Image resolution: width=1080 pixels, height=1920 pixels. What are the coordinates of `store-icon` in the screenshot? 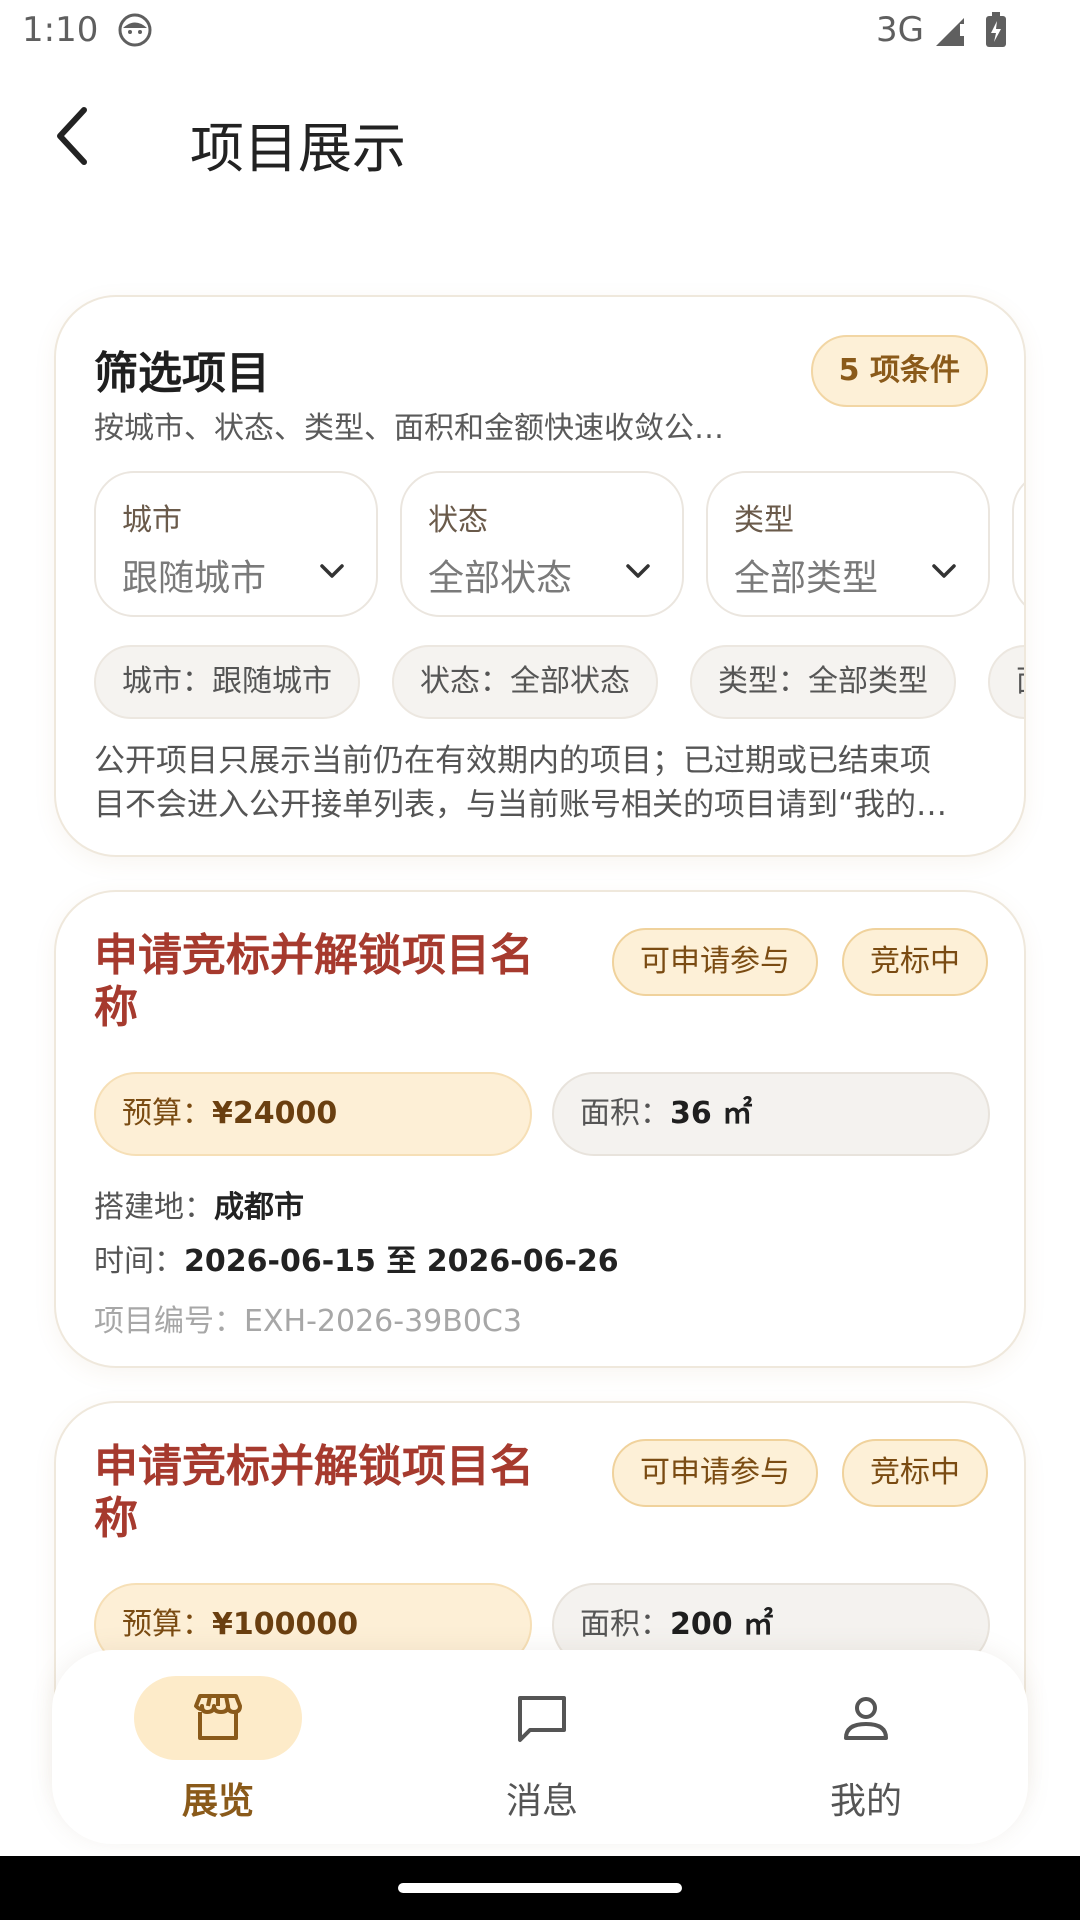 It's located at (218, 1717).